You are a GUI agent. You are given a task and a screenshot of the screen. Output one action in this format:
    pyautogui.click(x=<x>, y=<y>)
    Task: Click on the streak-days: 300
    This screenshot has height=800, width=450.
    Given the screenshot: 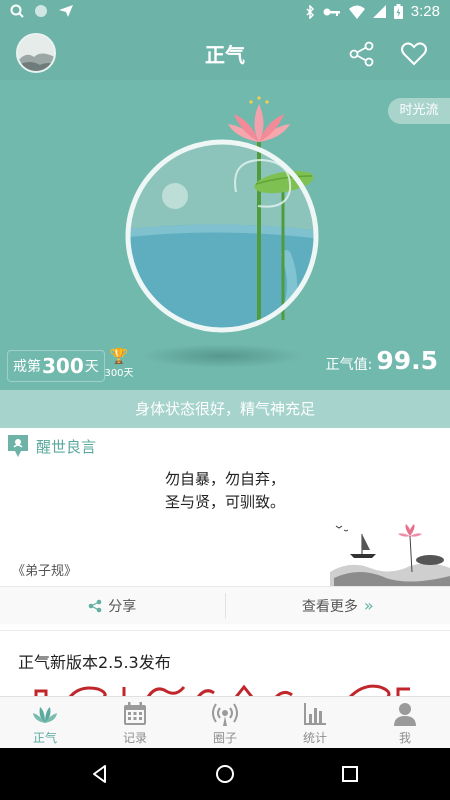 What is the action you would take?
    pyautogui.click(x=63, y=366)
    